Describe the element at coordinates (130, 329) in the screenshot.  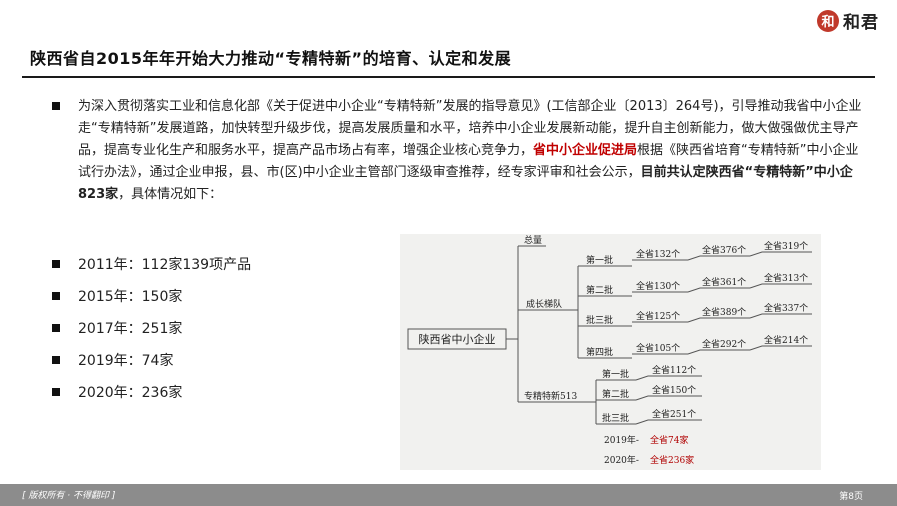
I see `year-label: 2017年：251家` at that location.